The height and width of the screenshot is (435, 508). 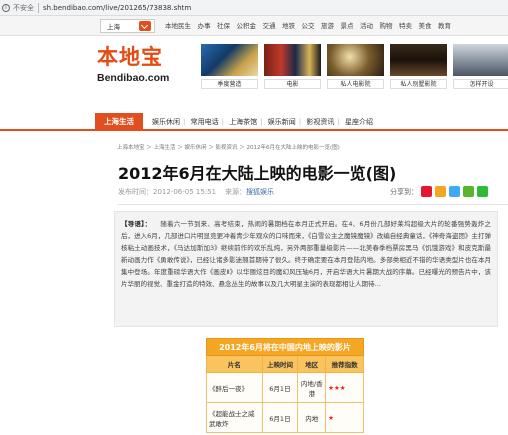 I want to click on nav-link: 地铁, so click(x=288, y=25).